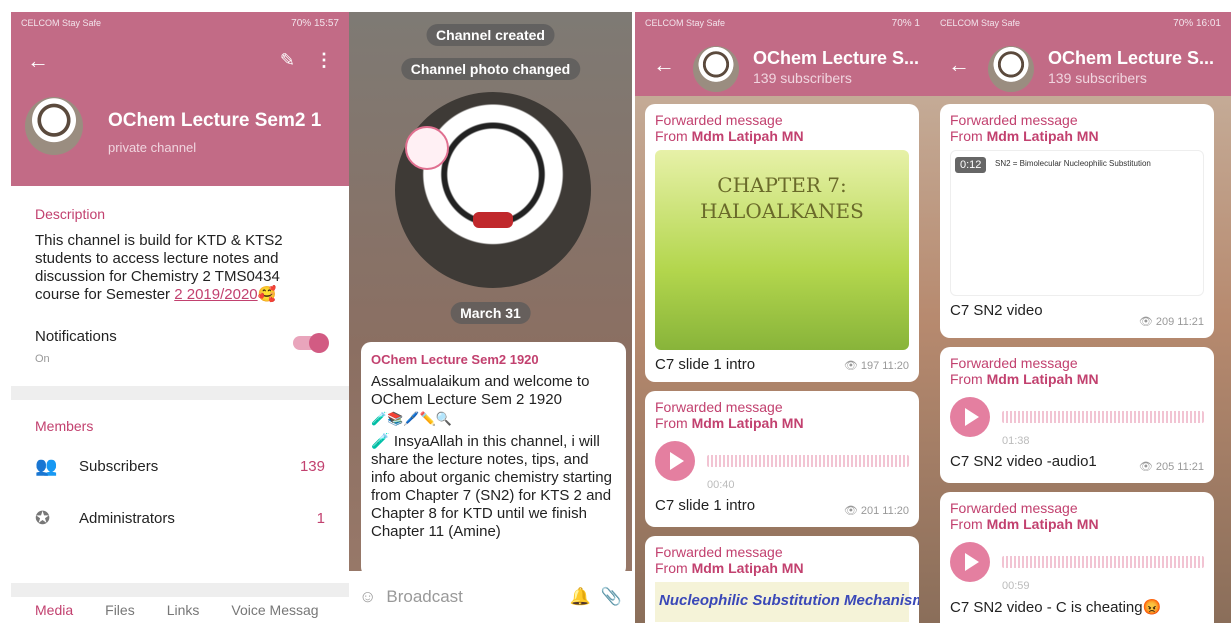 The image size is (1231, 623). Describe the element at coordinates (324, 60) in the screenshot. I see `more-vertical-icon: ⋮` at that location.